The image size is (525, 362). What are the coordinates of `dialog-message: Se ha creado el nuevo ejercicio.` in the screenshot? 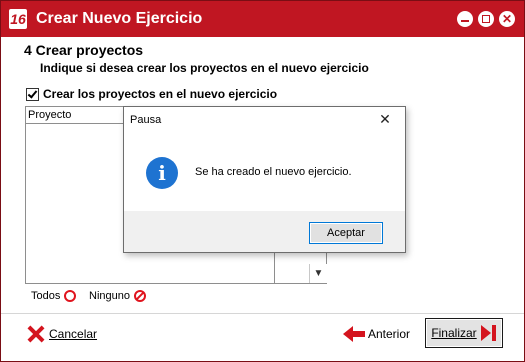 It's located at (273, 172).